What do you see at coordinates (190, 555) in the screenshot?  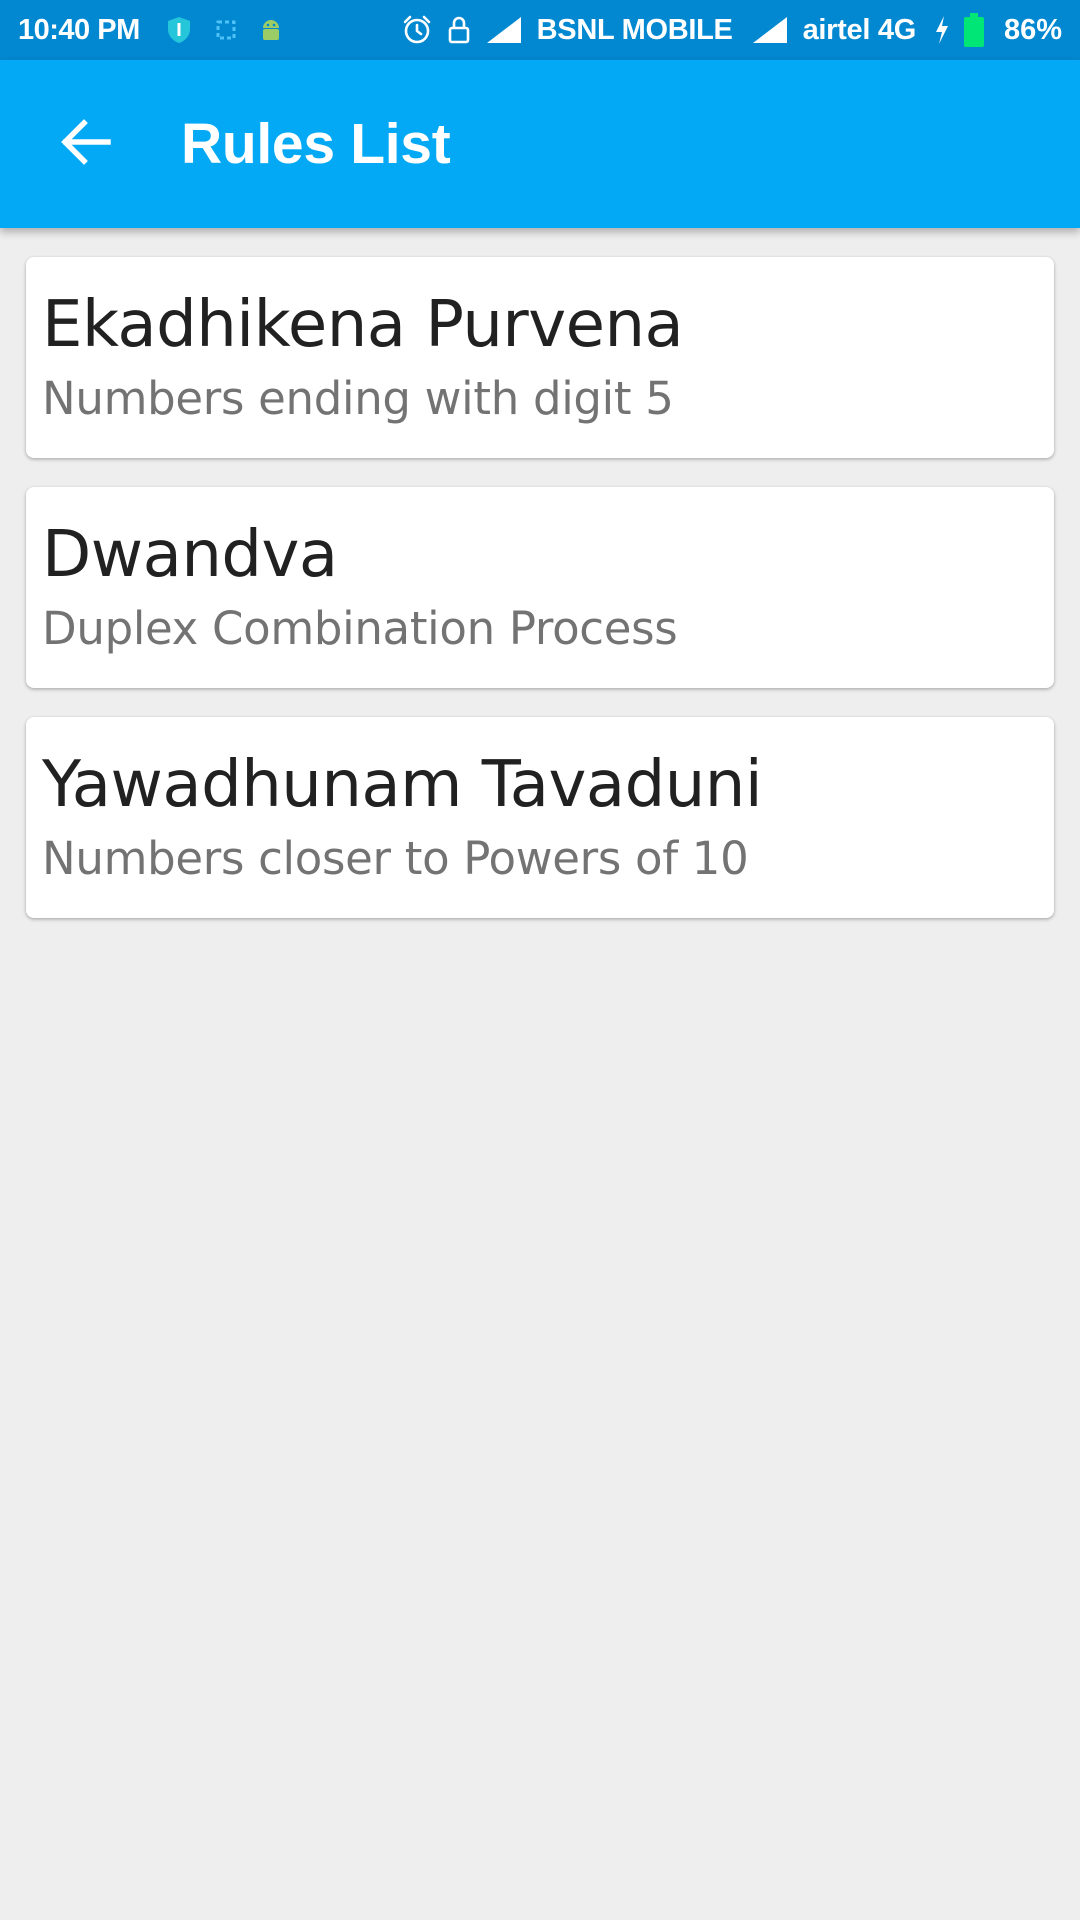 I see `rule-title: Dwandva` at bounding box center [190, 555].